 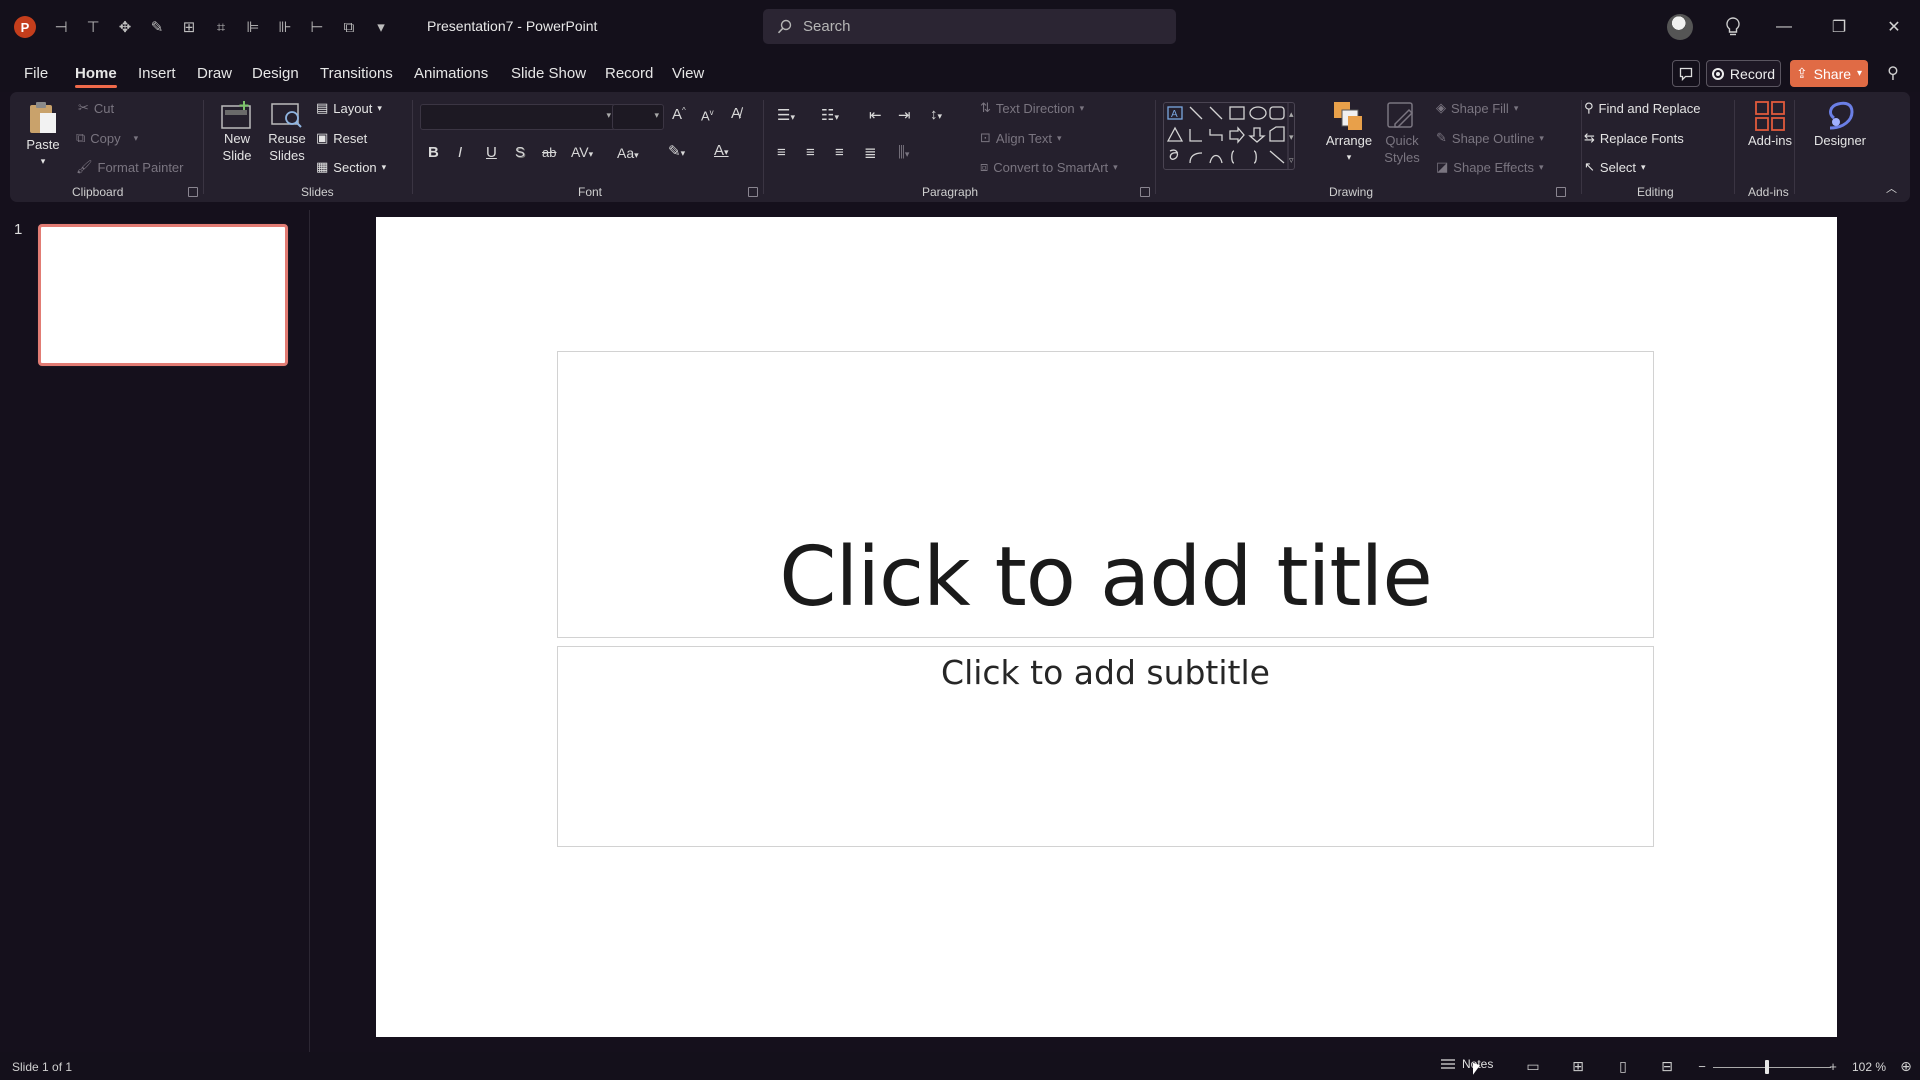 What do you see at coordinates (36, 73) in the screenshot?
I see `tab-file: File` at bounding box center [36, 73].